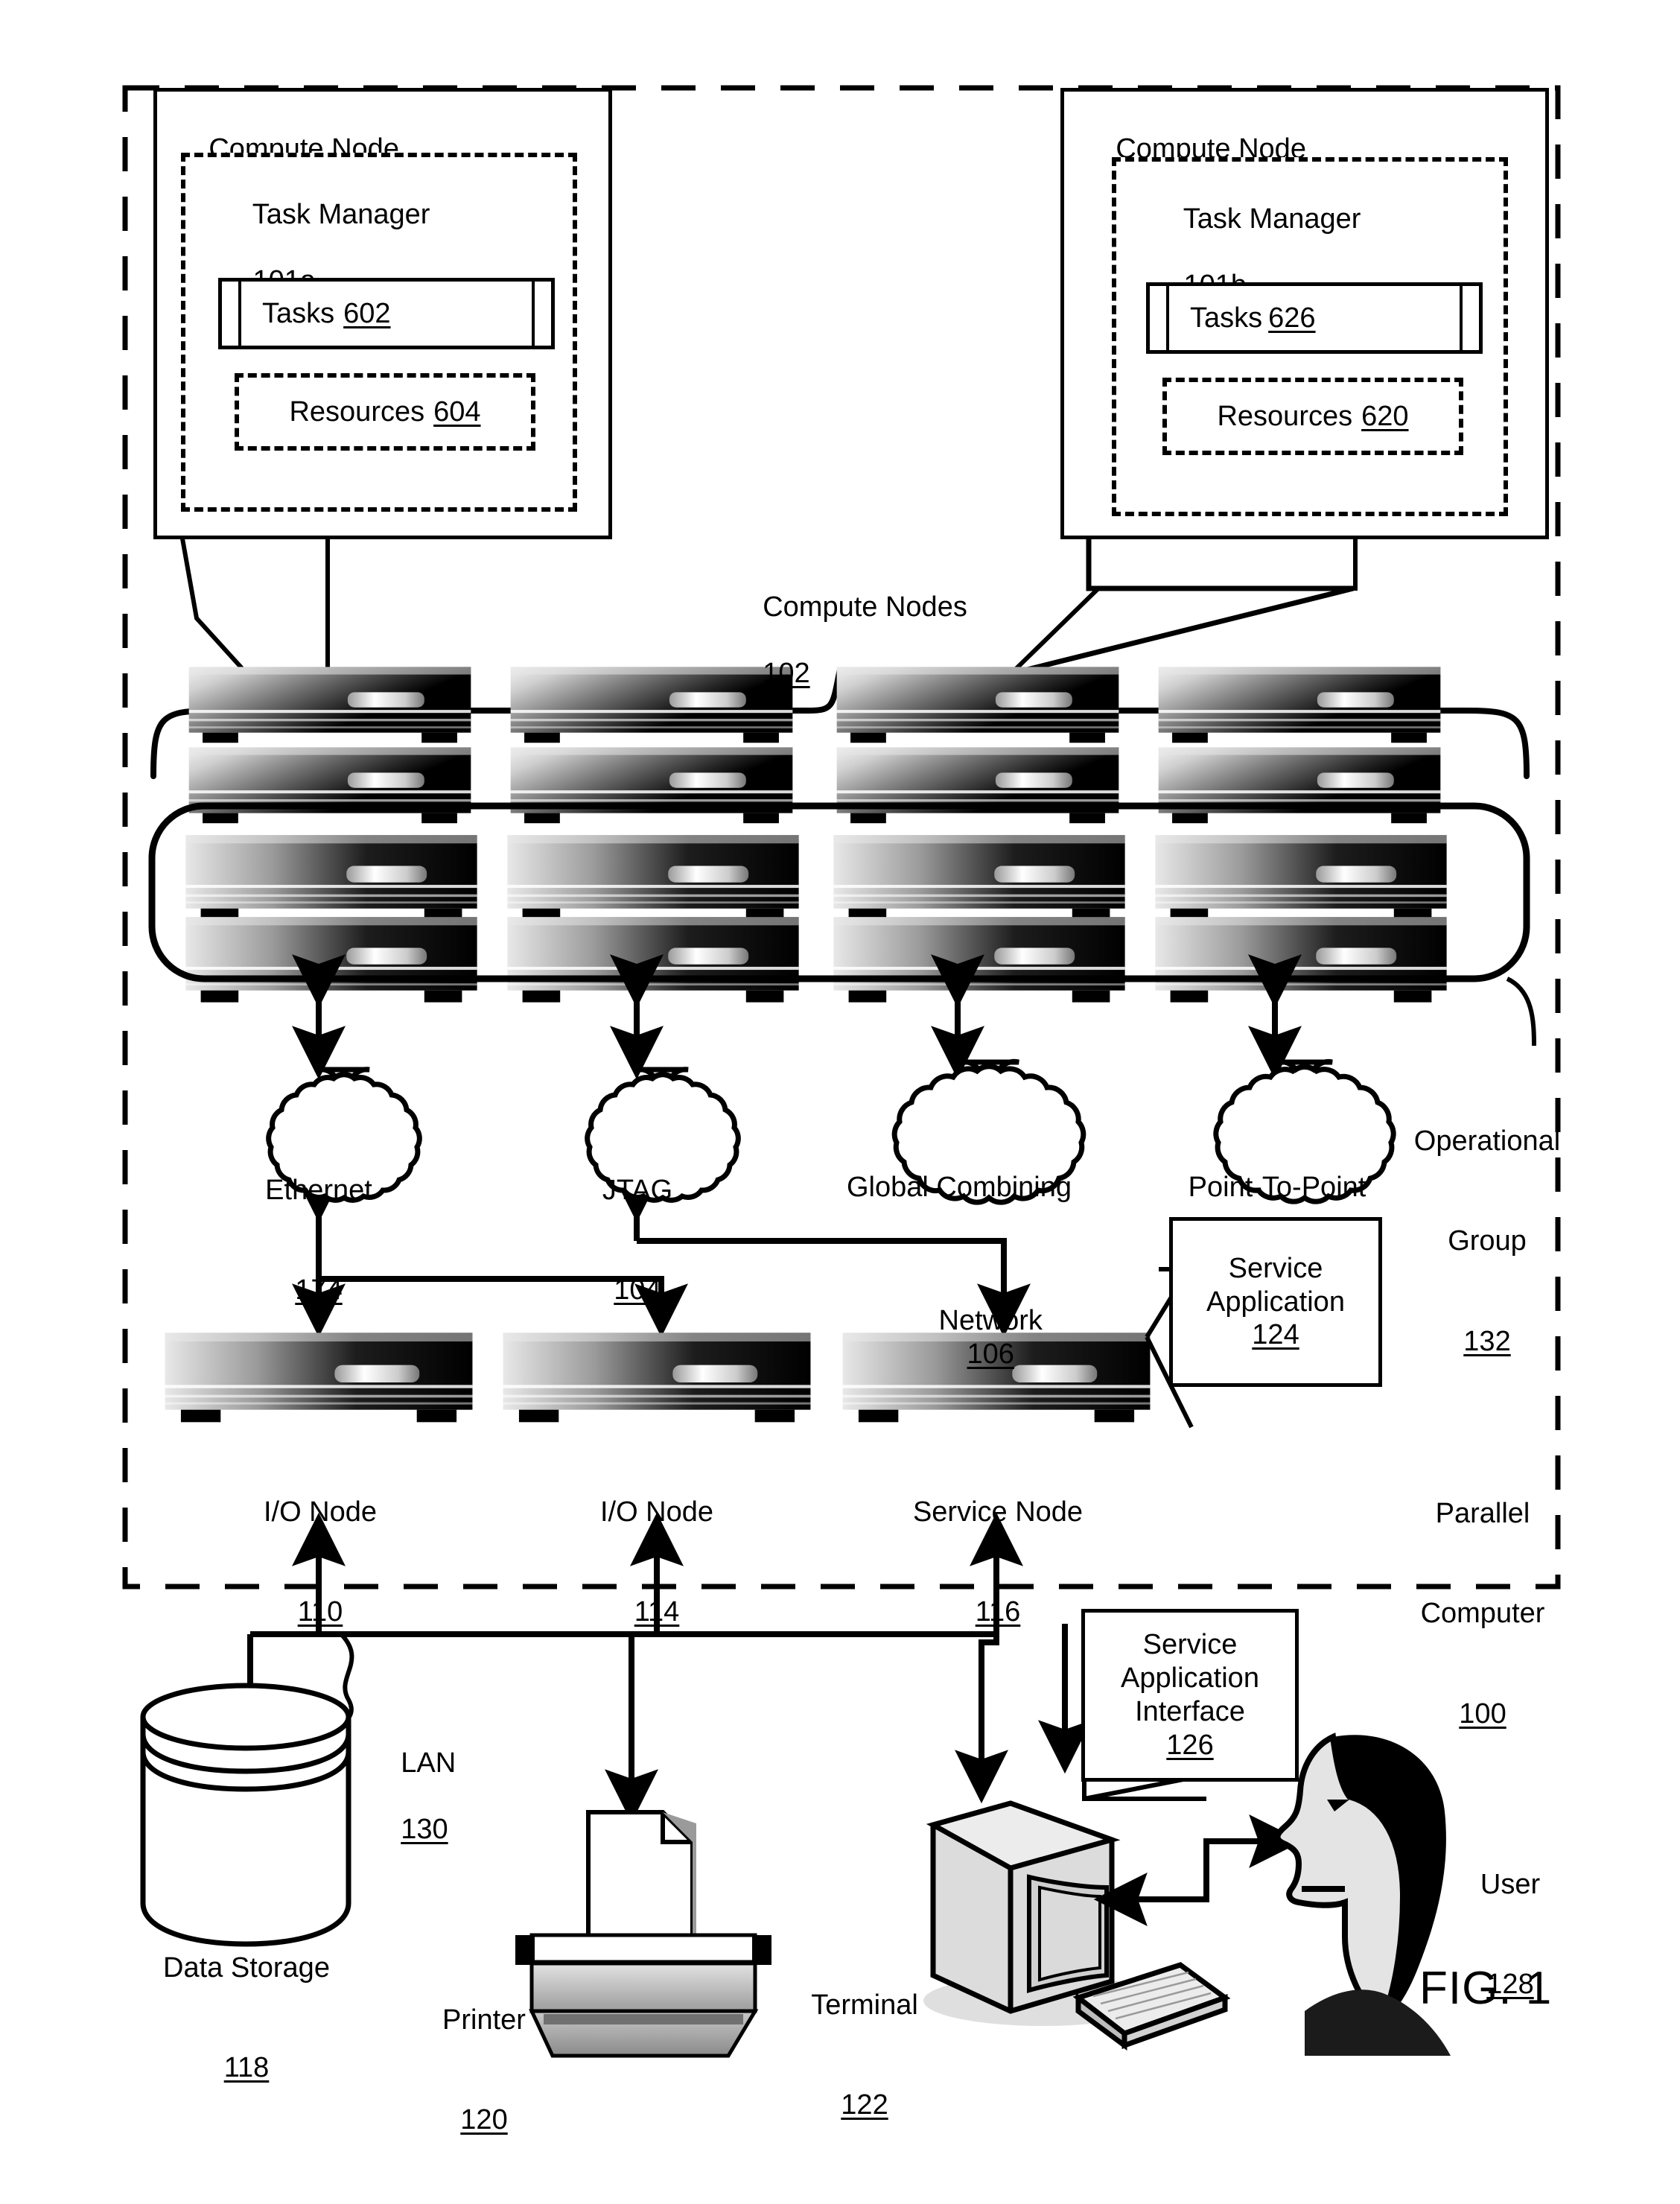 Image resolution: width=1680 pixels, height=2204 pixels. I want to click on operational-group-line2: Group, so click(1487, 1241).